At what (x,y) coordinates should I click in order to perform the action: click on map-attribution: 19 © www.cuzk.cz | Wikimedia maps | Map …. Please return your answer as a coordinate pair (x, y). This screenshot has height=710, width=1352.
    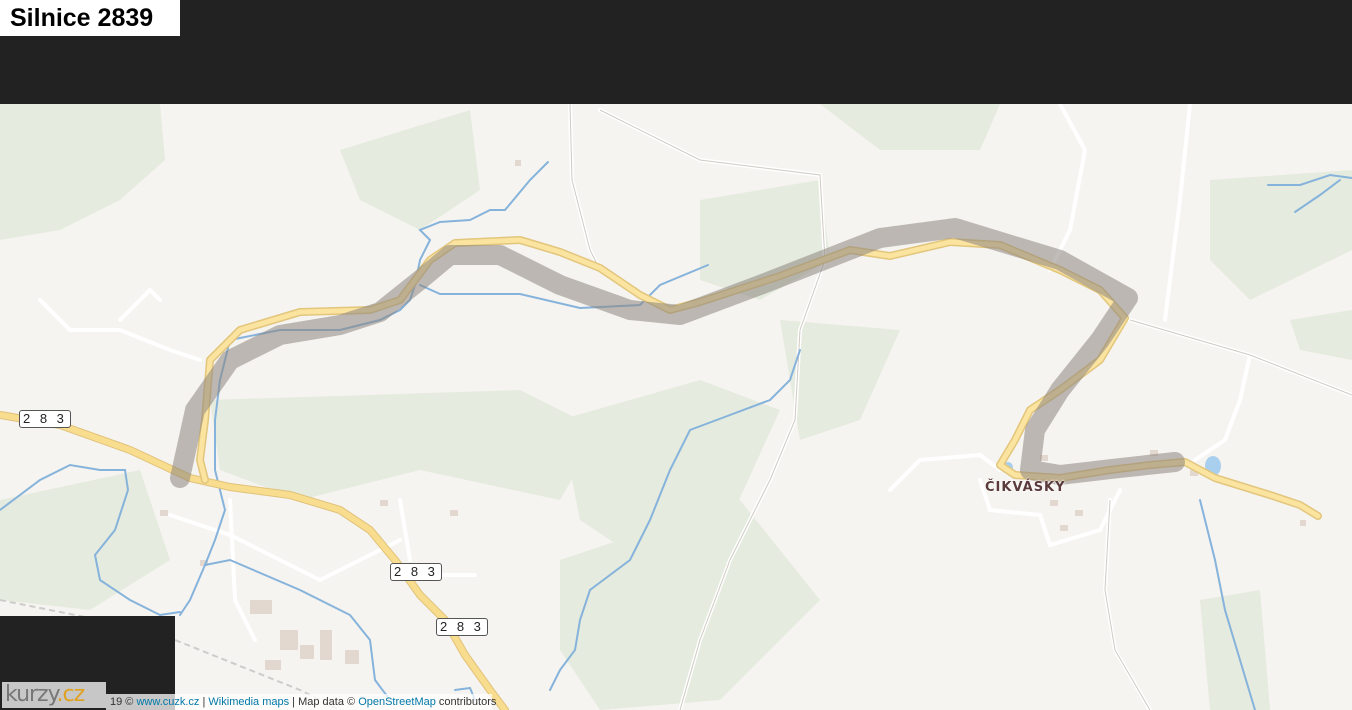
    Looking at the image, I should click on (301, 702).